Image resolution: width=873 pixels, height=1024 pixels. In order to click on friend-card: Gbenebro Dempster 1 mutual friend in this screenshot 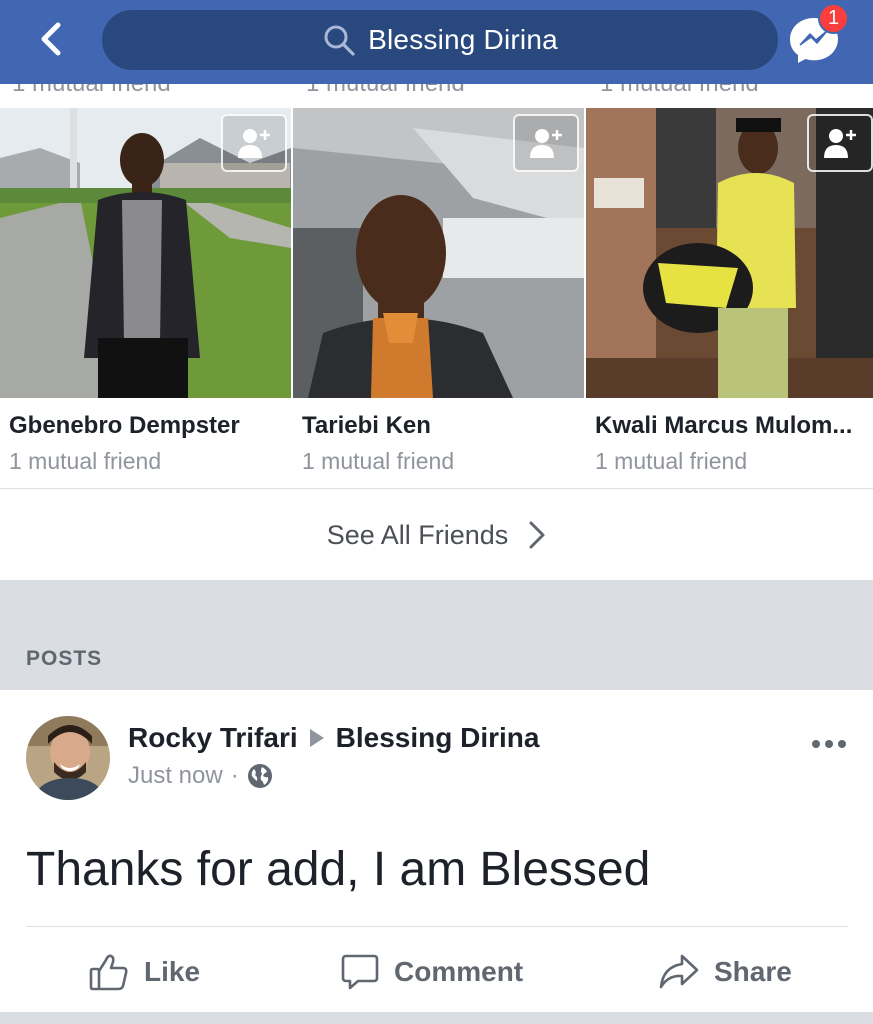, I will do `click(145, 298)`.